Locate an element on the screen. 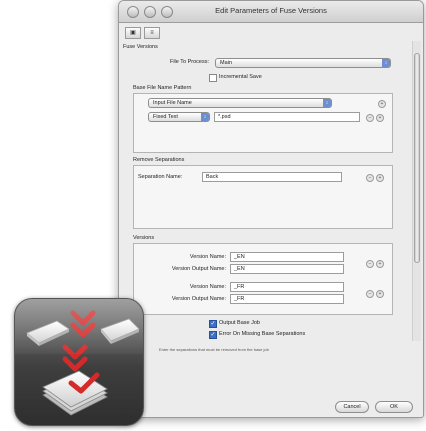 Image resolution: width=426 pixels, height=431 pixels. base-file-name-pattern-title: Base File Name Pattern is located at coordinates (162, 88).